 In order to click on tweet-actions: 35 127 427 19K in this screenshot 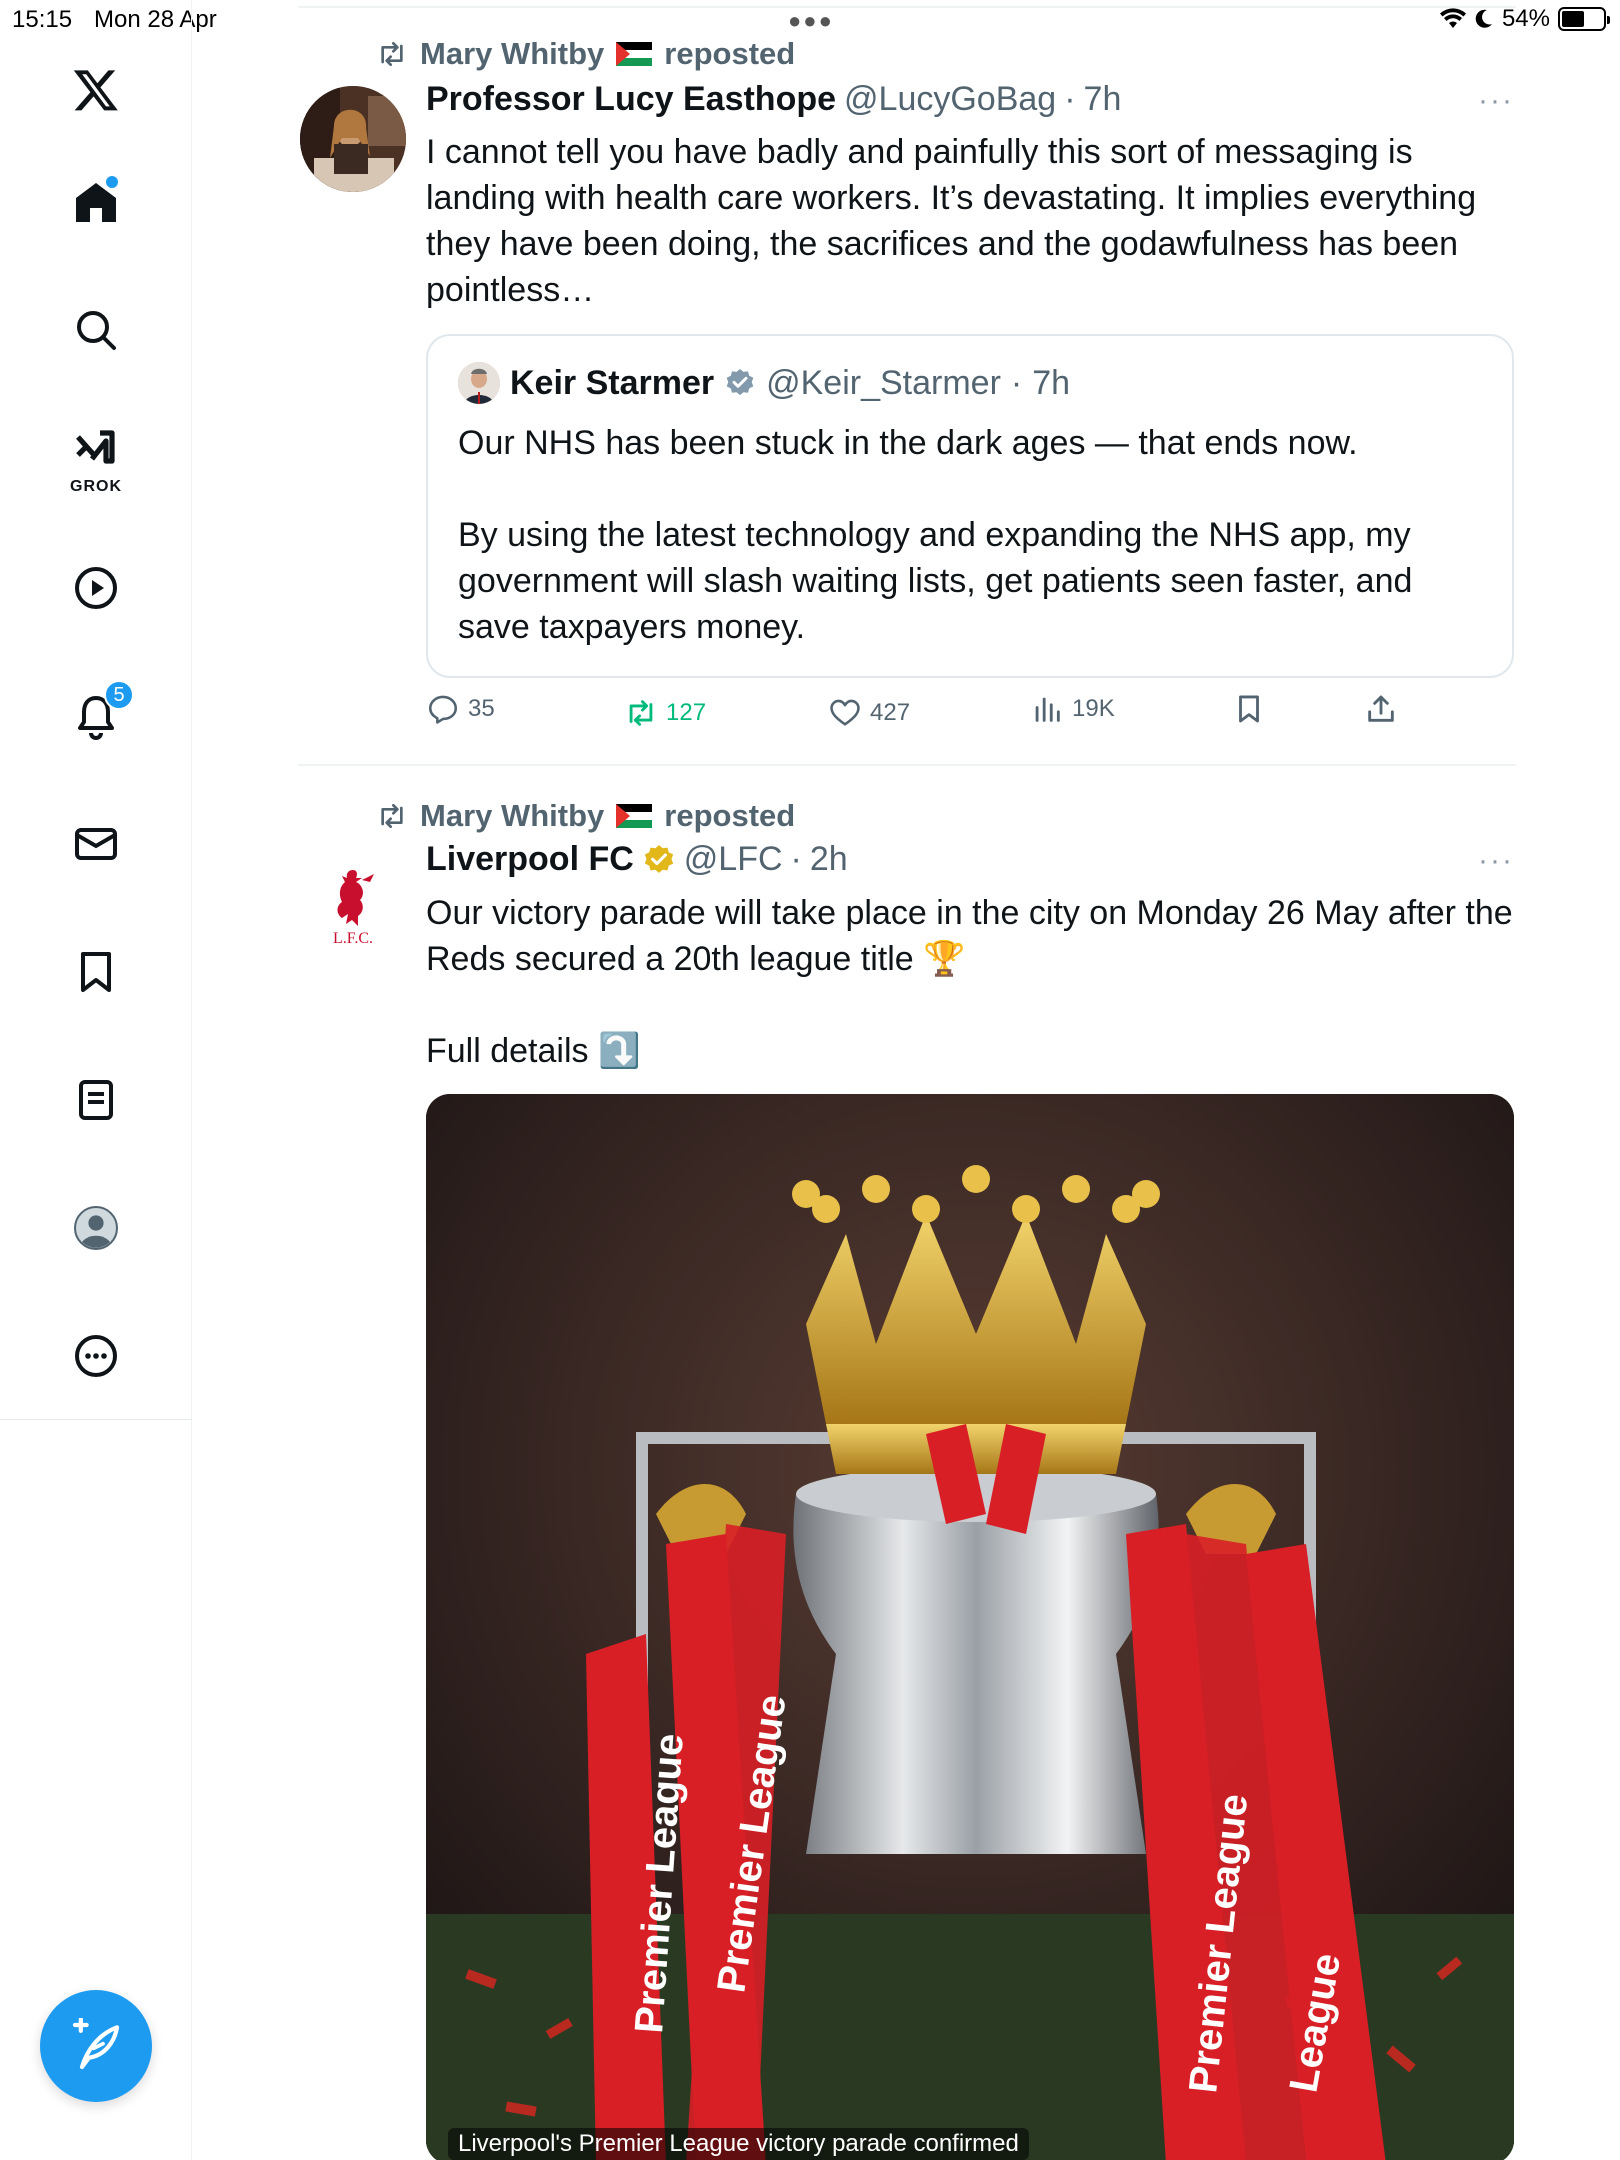, I will do `click(926, 716)`.